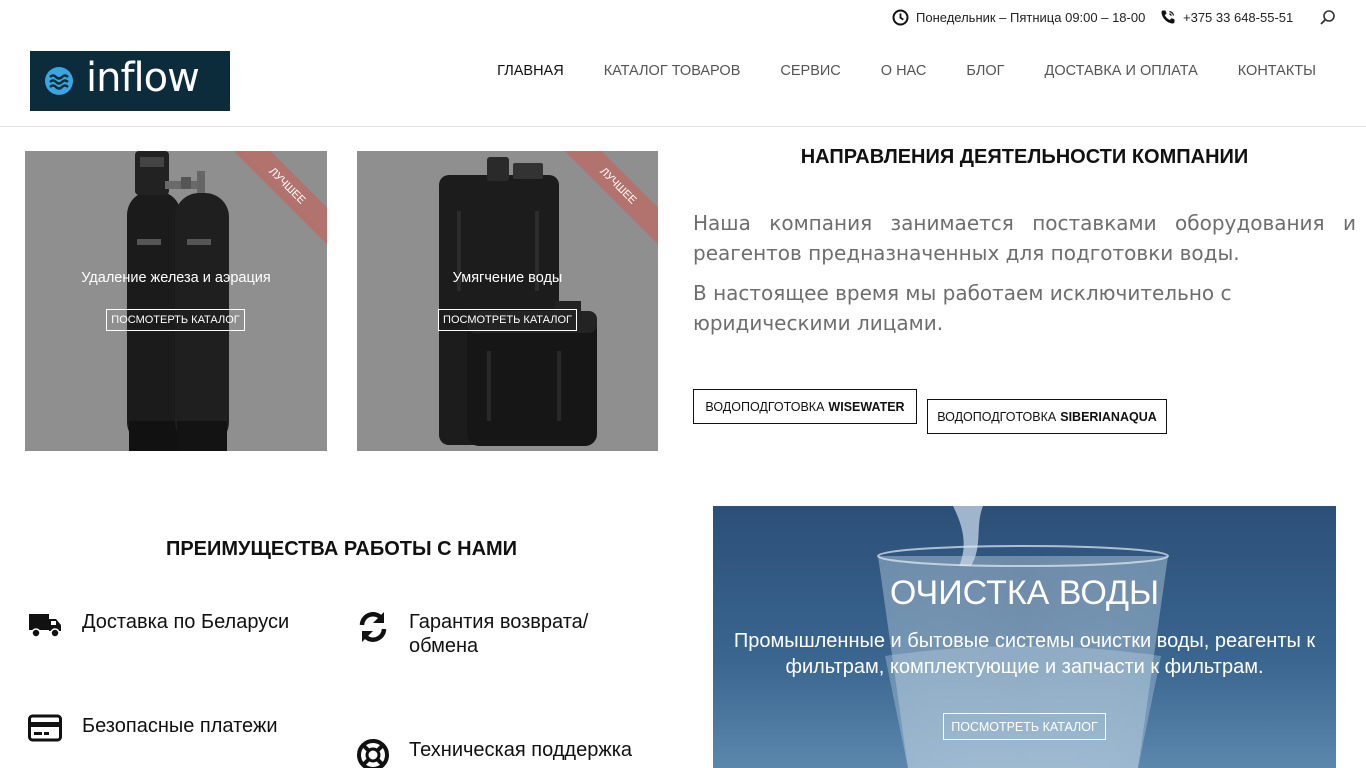  Describe the element at coordinates (175, 320) in the screenshot. I see `view-catalog-button: ПОСМОТЕРТЬ КАТАЛОГ` at that location.